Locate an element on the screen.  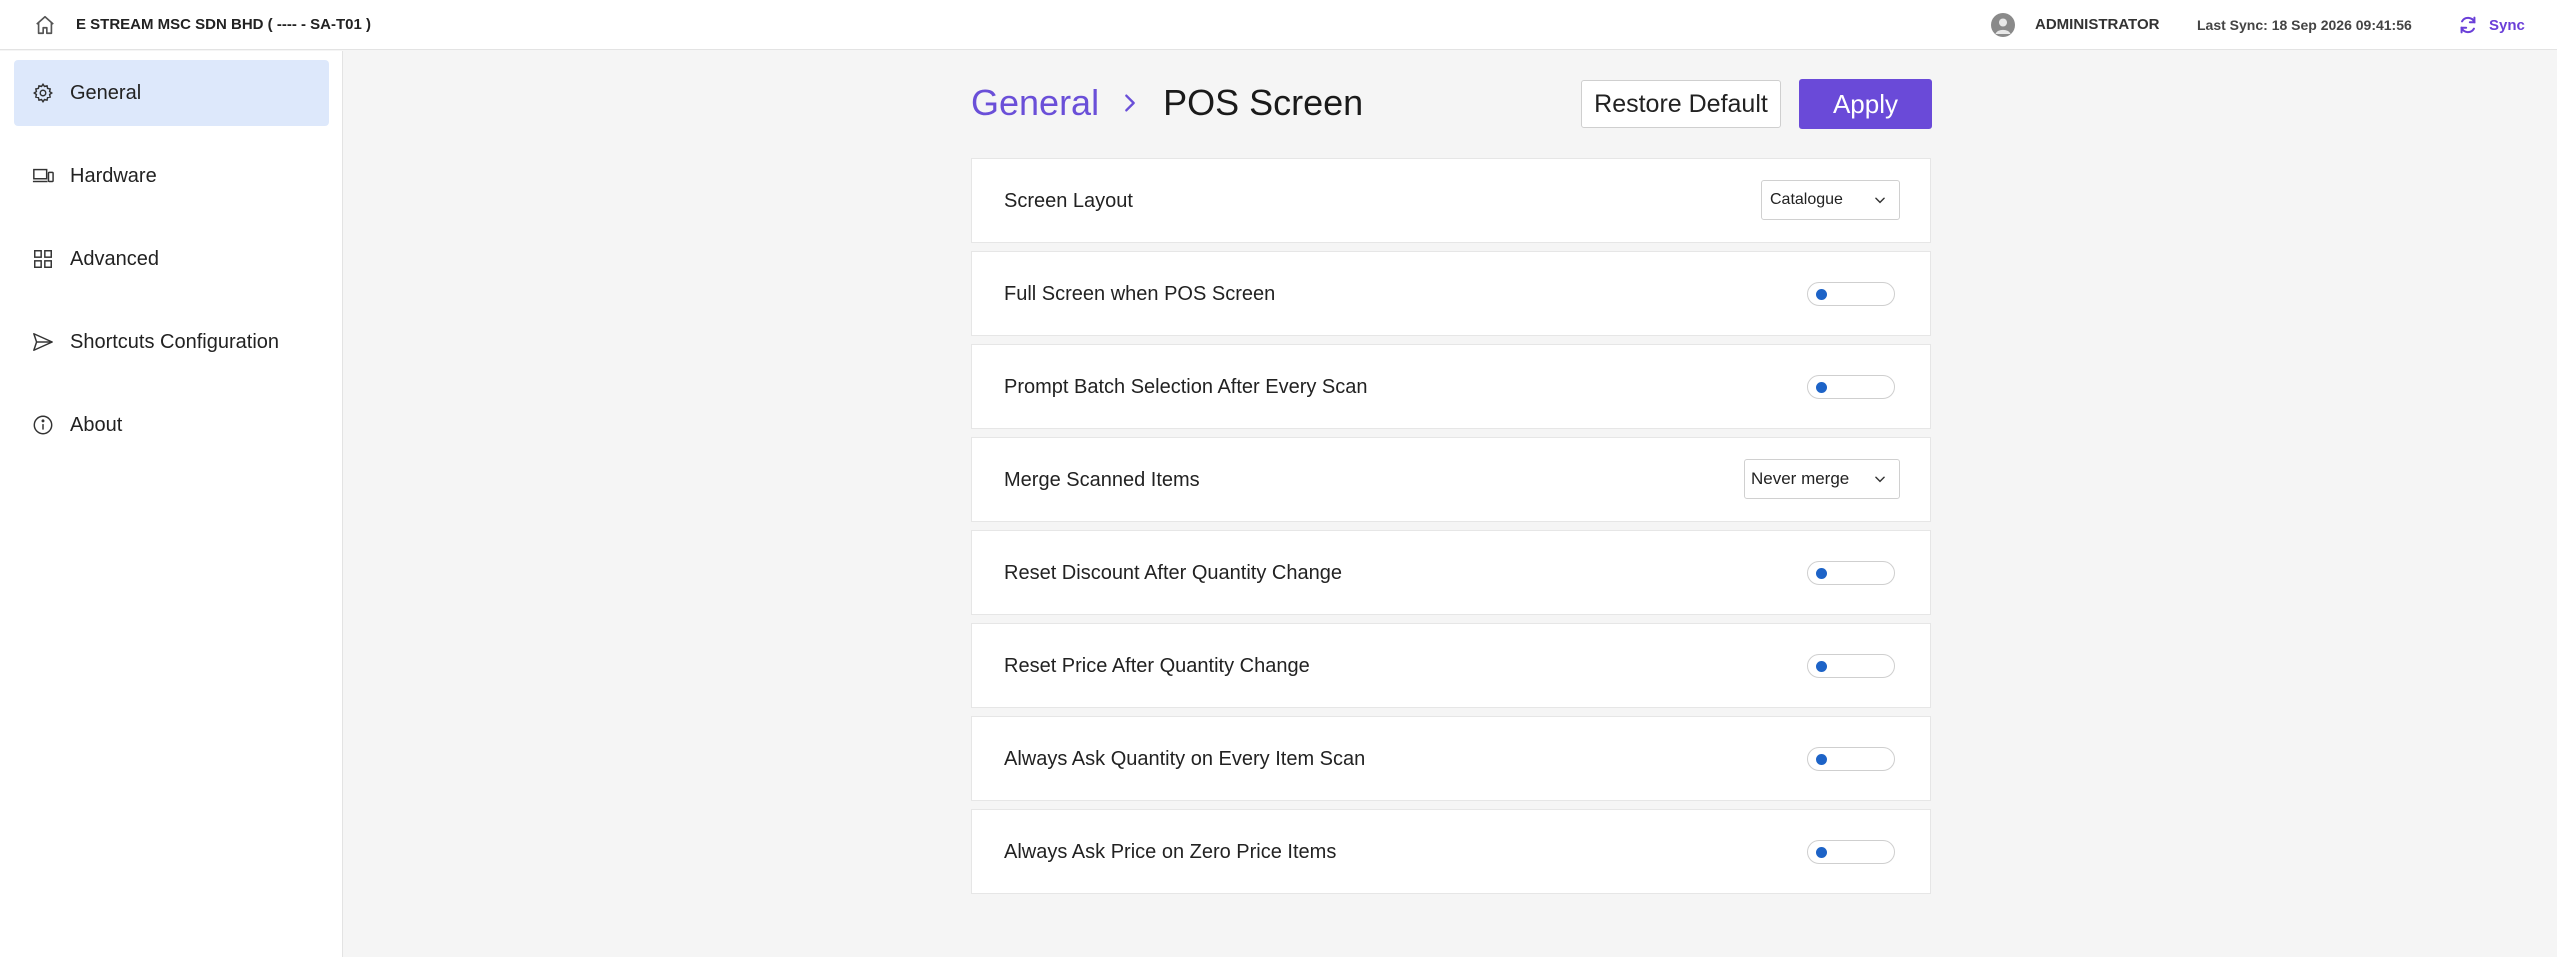
sidebar-item-label: General is located at coordinates (106, 92).